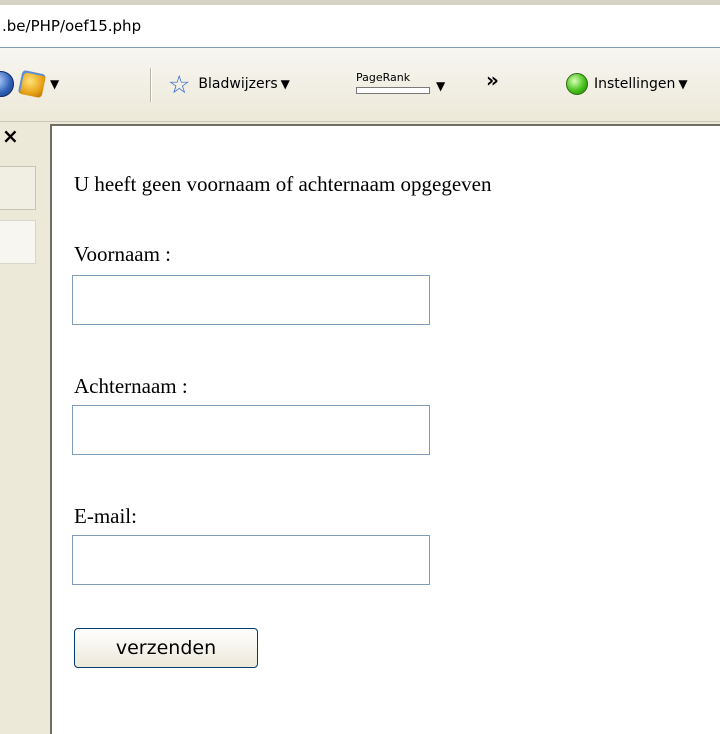 The image size is (720, 734). I want to click on star-icon: ☆, so click(179, 84).